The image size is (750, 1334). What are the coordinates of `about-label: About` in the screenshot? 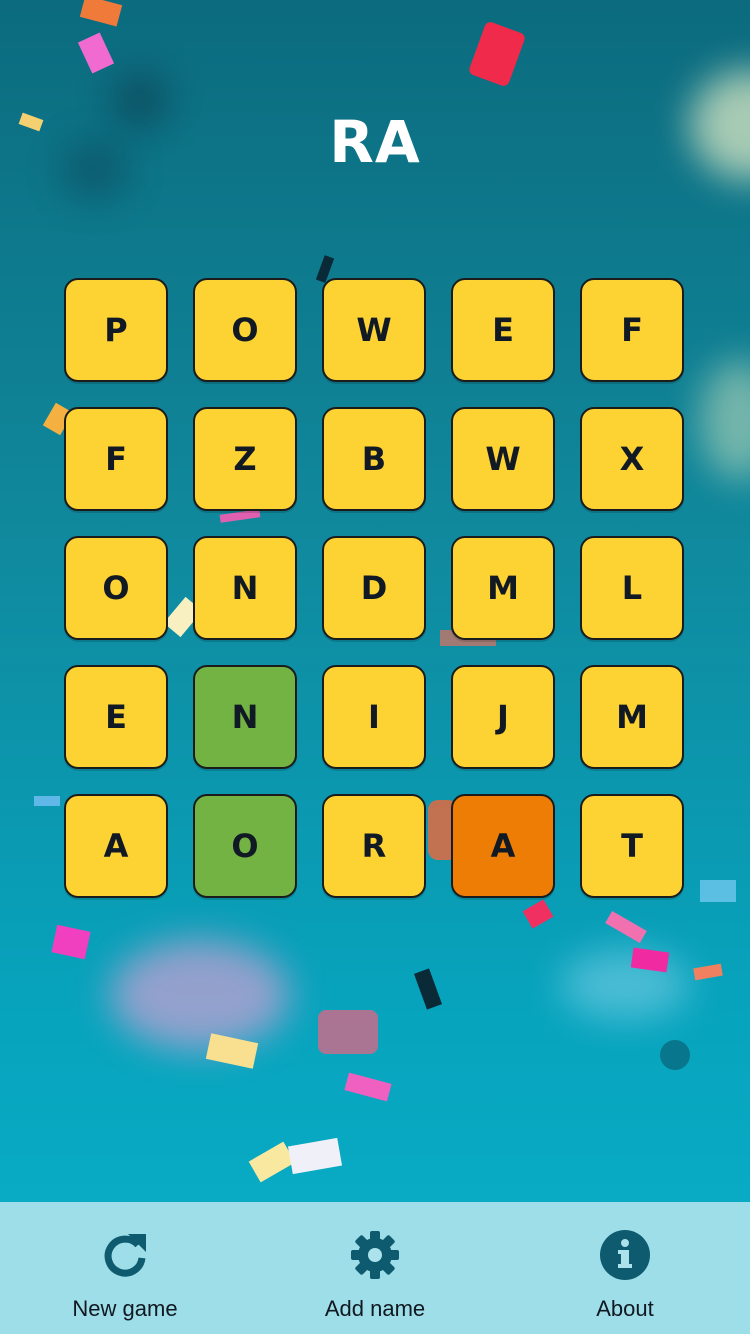 It's located at (625, 1308).